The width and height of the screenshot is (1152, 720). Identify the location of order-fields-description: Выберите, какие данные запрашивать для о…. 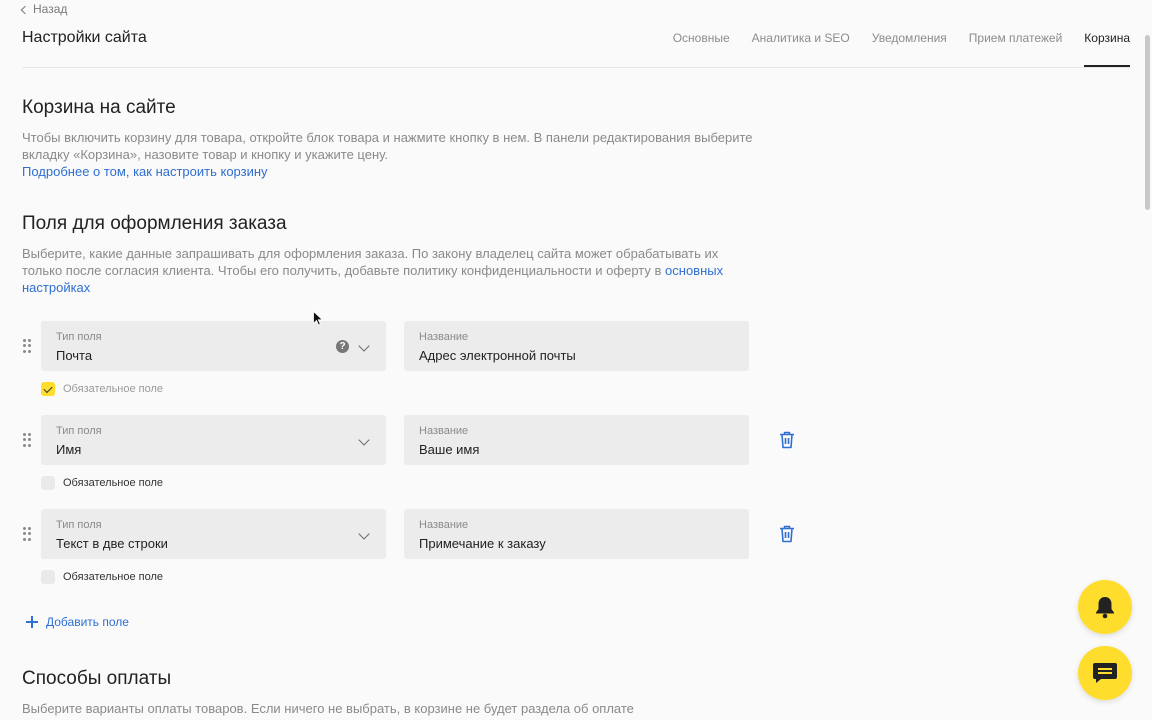
(392, 270).